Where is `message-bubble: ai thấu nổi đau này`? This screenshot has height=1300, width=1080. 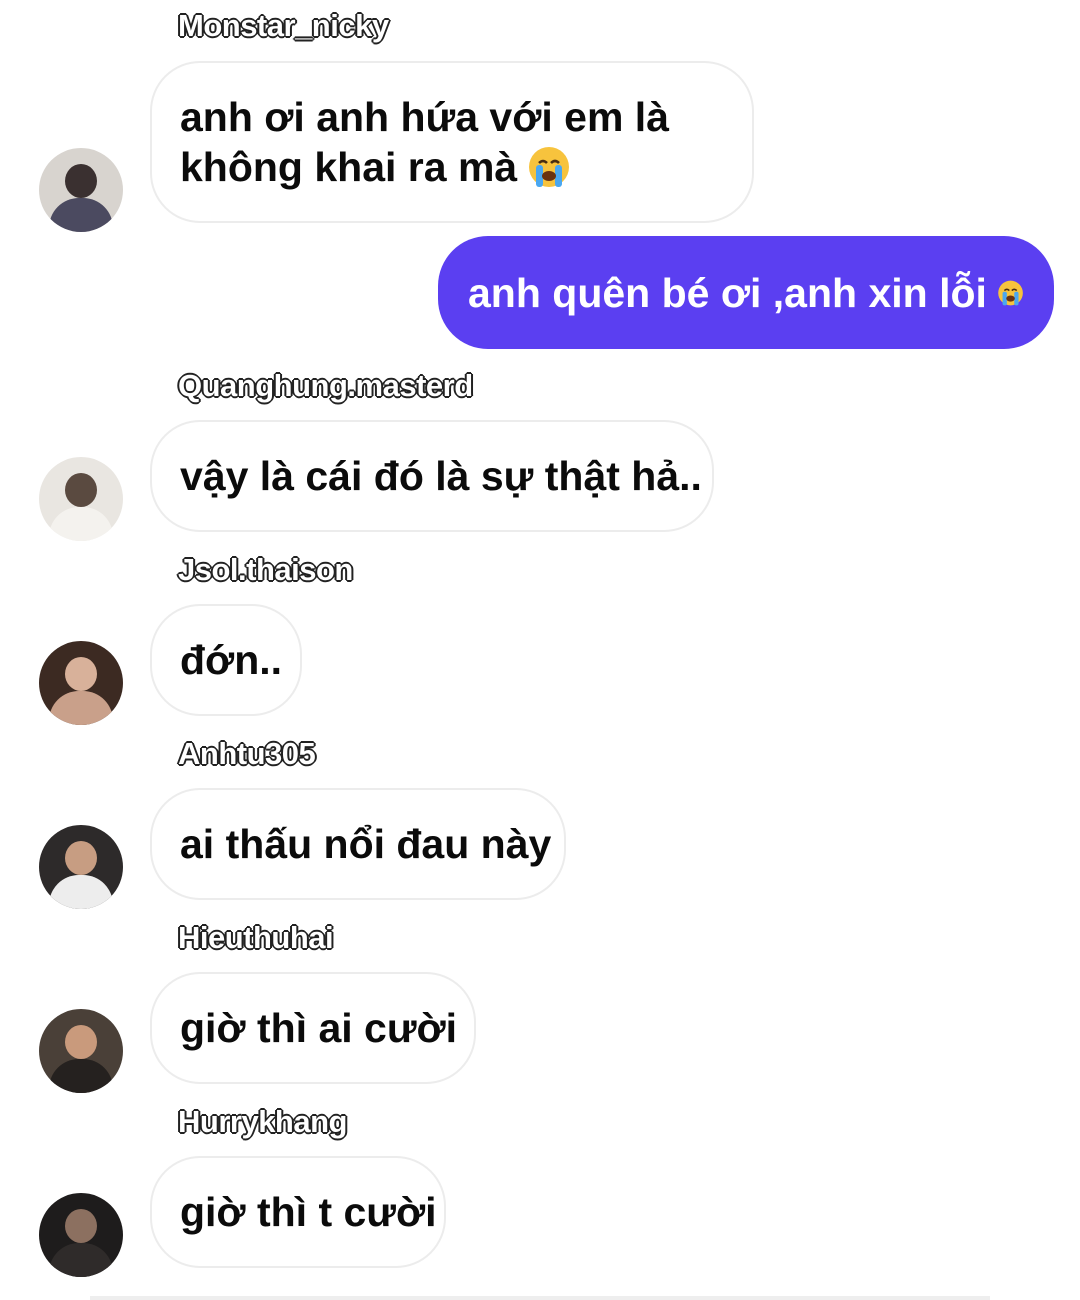 message-bubble: ai thấu nổi đau này is located at coordinates (358, 844).